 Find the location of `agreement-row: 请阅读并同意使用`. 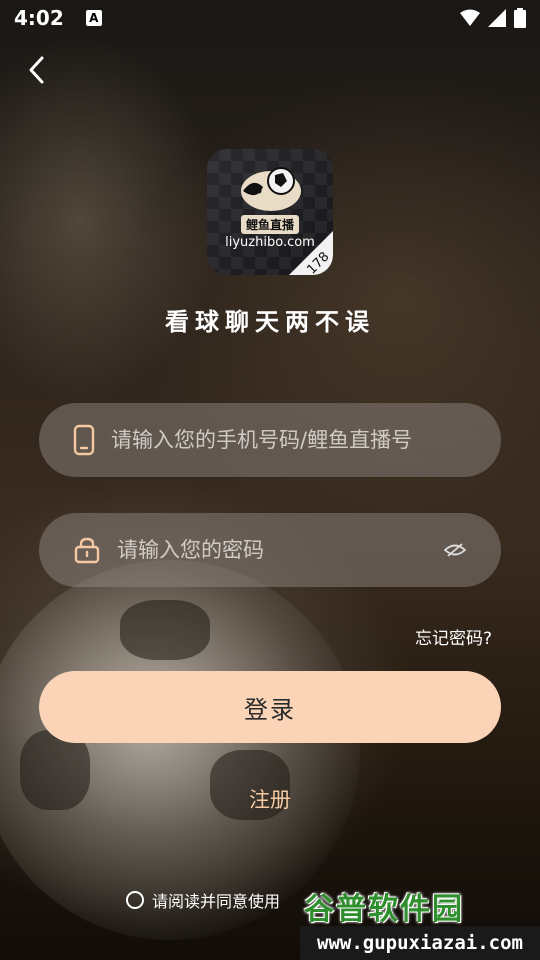

agreement-row: 请阅读并同意使用 is located at coordinates (203, 900).